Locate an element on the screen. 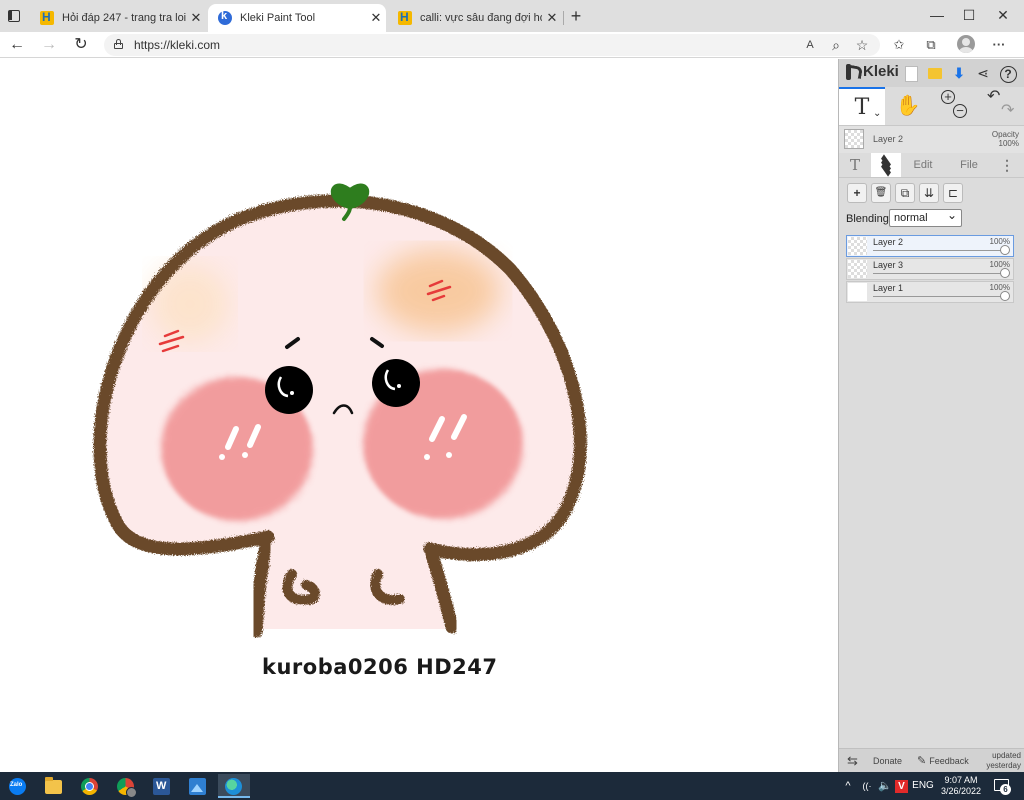 This screenshot has height=800, width=1024. download-icon: ⬇ is located at coordinates (959, 73).